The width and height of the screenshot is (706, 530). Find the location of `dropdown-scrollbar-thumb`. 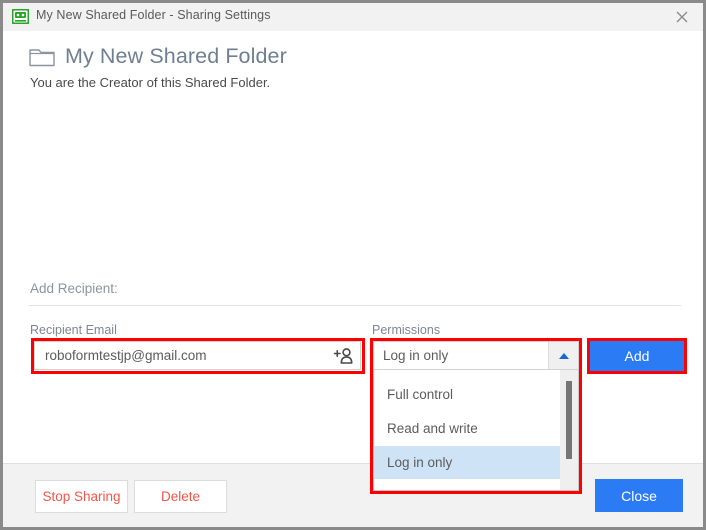

dropdown-scrollbar-thumb is located at coordinates (569, 420).